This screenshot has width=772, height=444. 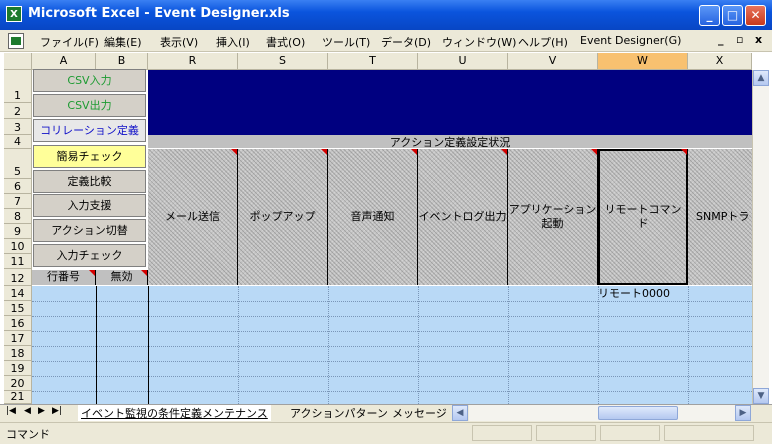 What do you see at coordinates (18, 216) in the screenshot?
I see `row-header-8: 8` at bounding box center [18, 216].